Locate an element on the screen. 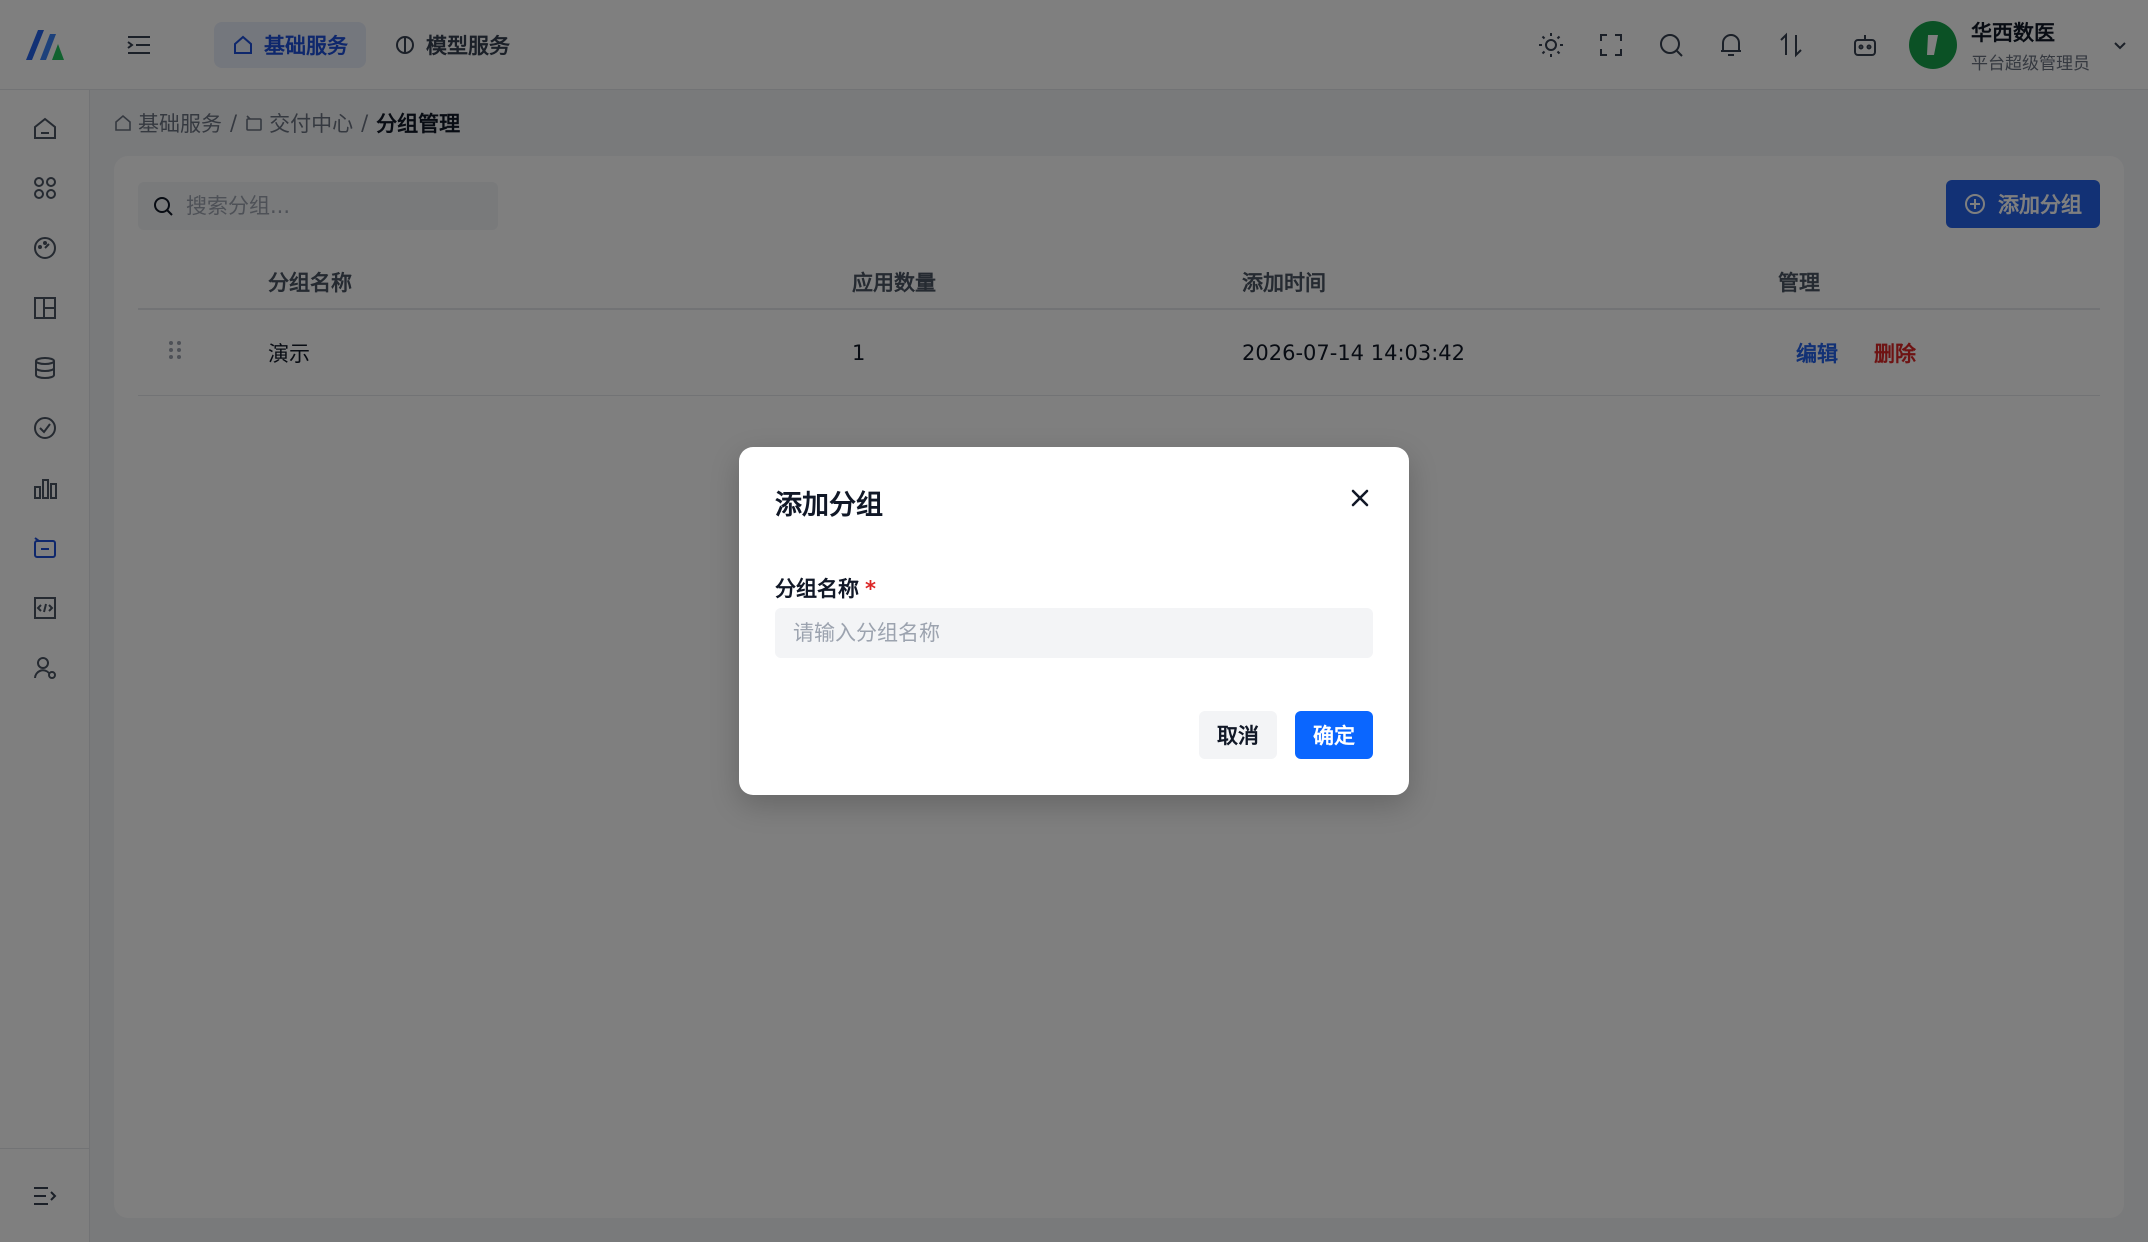  close-button is located at coordinates (1360, 498).